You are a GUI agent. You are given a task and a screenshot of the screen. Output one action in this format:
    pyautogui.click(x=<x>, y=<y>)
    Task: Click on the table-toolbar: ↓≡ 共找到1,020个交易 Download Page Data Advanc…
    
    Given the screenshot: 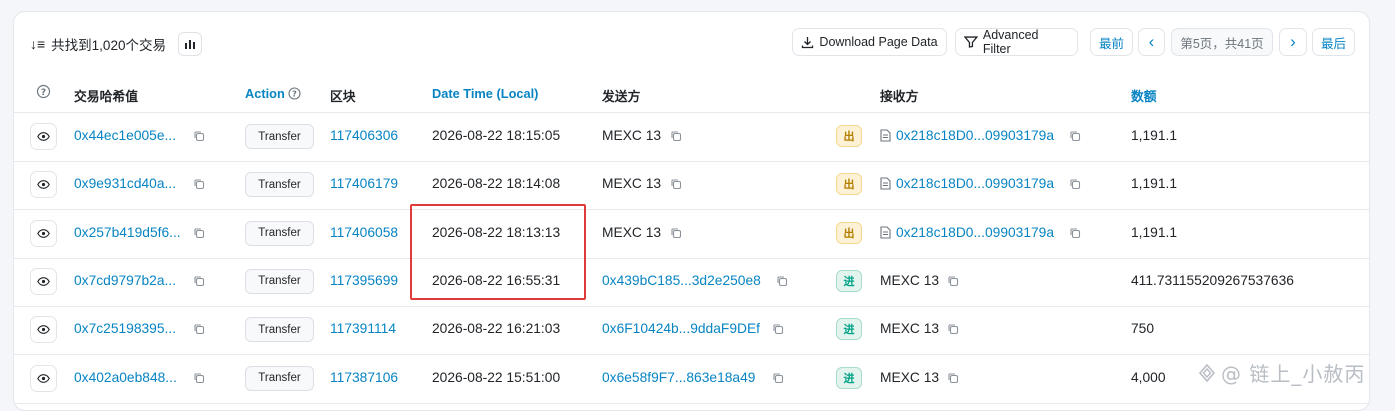 What is the action you would take?
    pyautogui.click(x=691, y=43)
    